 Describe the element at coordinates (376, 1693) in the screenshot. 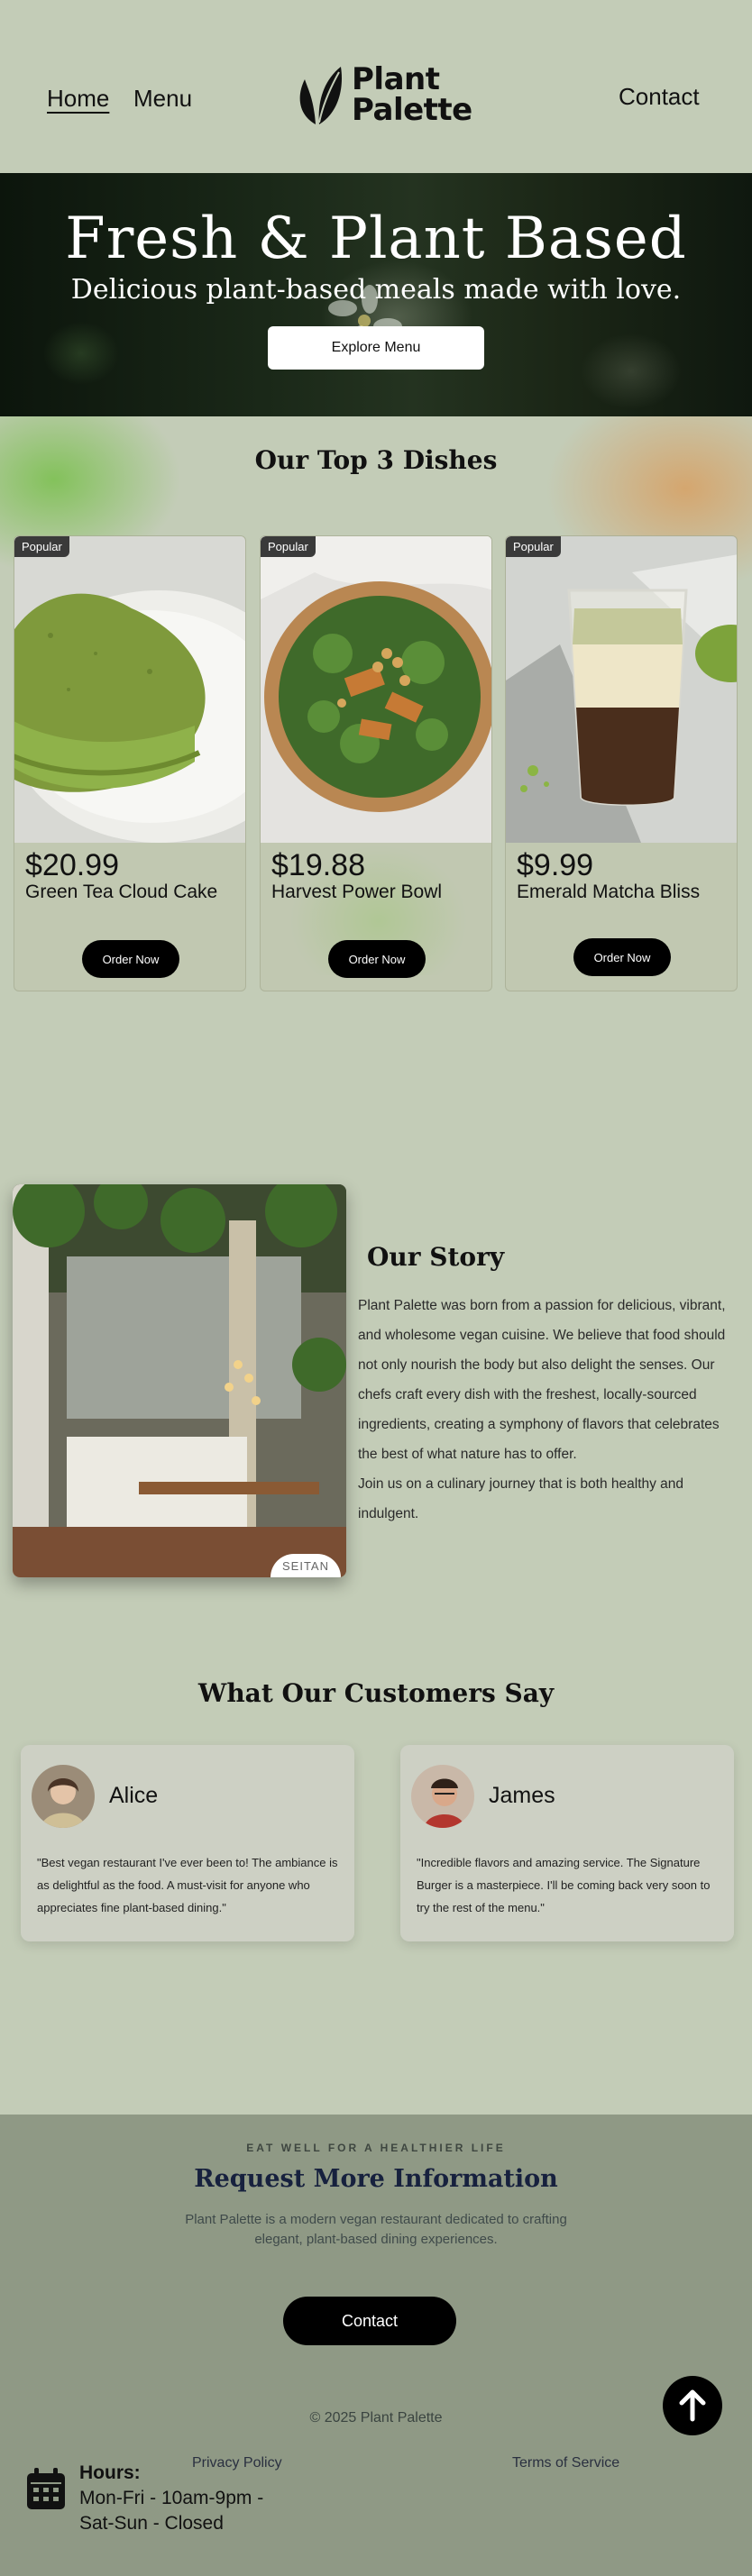

I see `testimonials-title: What Our Customers Say` at that location.